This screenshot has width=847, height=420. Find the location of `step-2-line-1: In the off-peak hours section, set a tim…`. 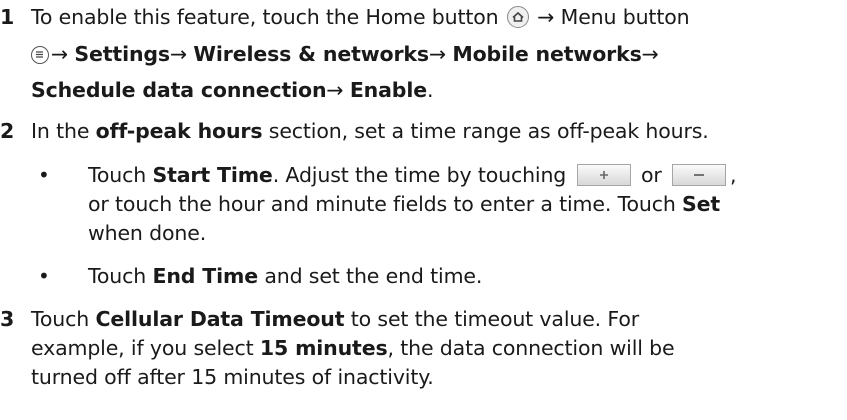

step-2-line-1: In the off-peak hours section, set a tim… is located at coordinates (370, 131).